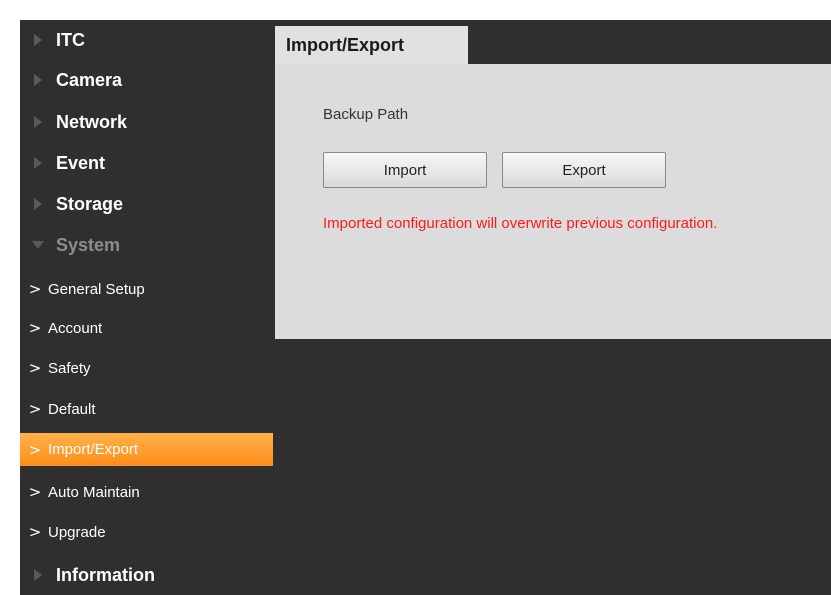 This screenshot has height=595, width=831. What do you see at coordinates (94, 492) in the screenshot?
I see `sidebar-subitem-label: Auto Maintain` at bounding box center [94, 492].